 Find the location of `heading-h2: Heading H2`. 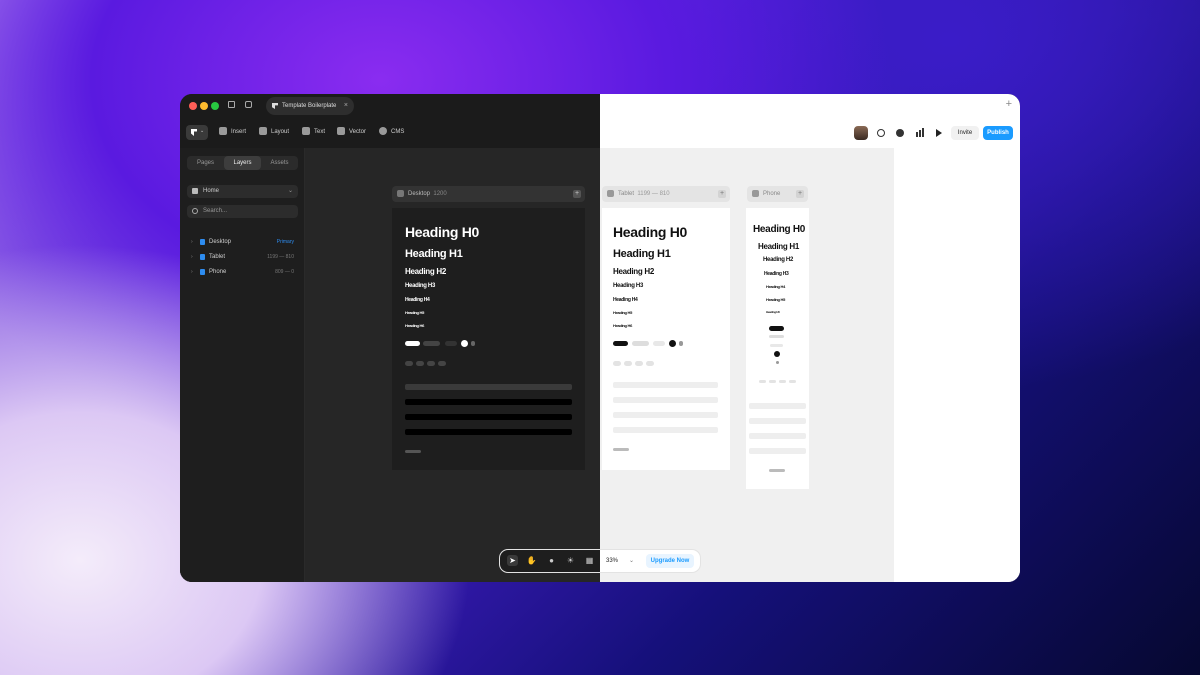

heading-h2: Heading H2 is located at coordinates (778, 260).